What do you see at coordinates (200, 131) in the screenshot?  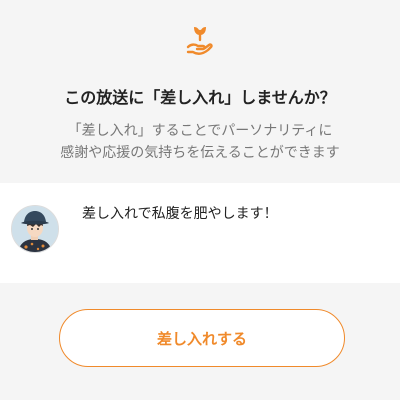 I see `description-line-1: 「差し入れ」することでパーソナリティに` at bounding box center [200, 131].